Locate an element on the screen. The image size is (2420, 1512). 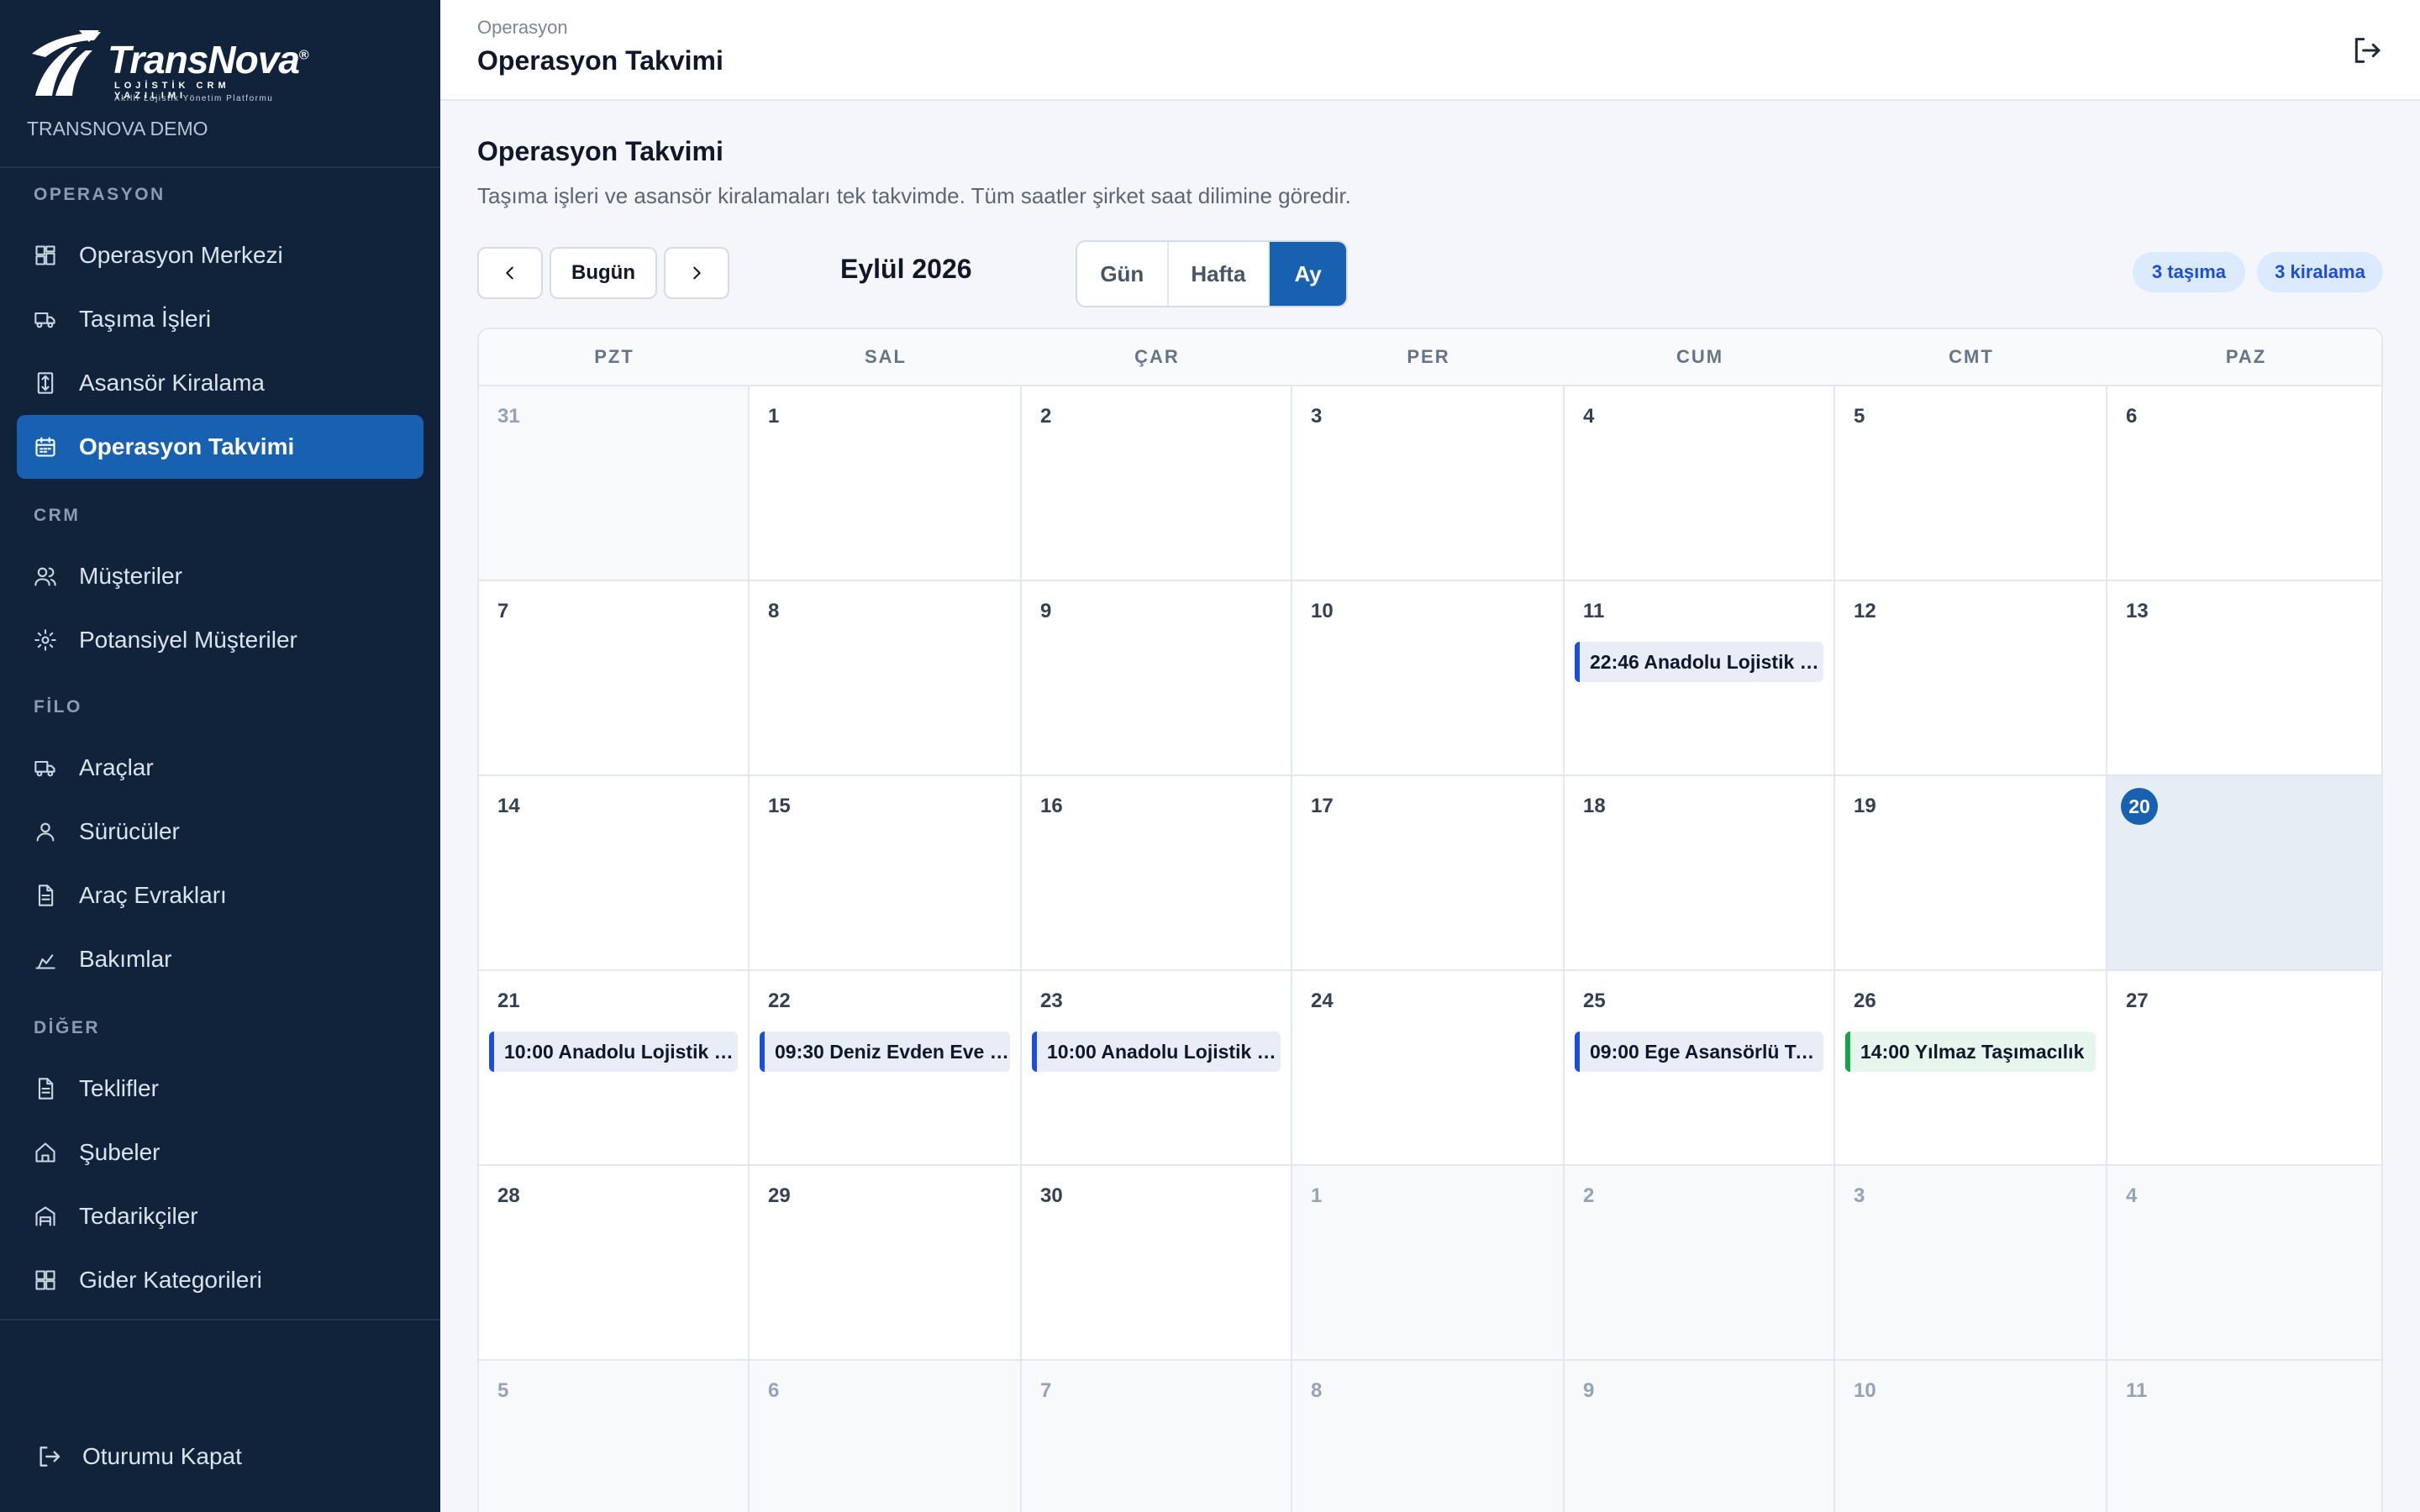
day-number: 25 is located at coordinates (1594, 1001).